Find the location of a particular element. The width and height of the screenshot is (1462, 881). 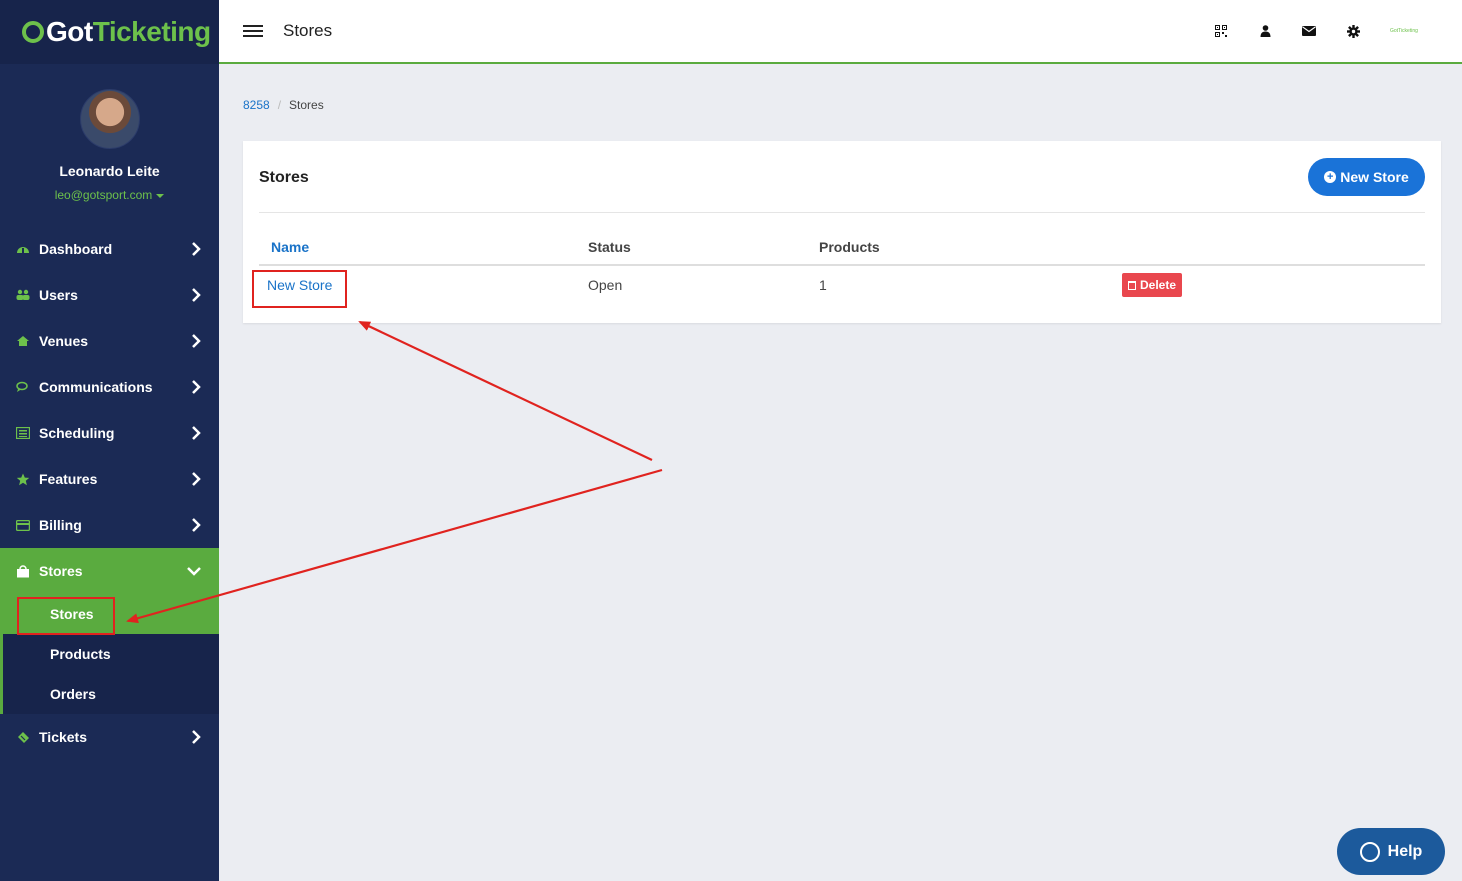

new-store-button-label: New Store is located at coordinates (1374, 177).